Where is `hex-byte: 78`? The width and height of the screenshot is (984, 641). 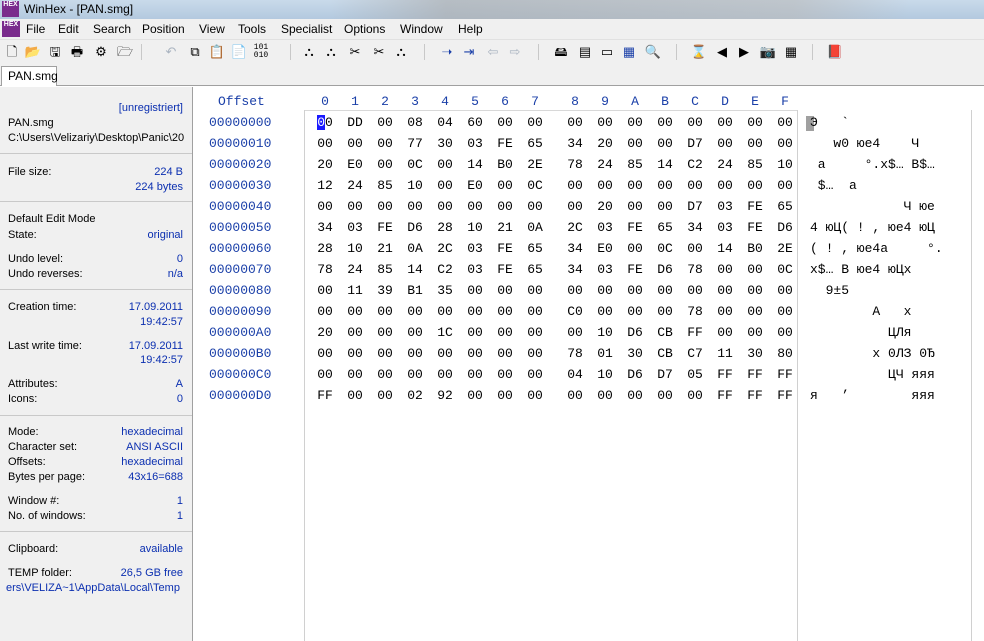 hex-byte: 78 is located at coordinates (575, 353).